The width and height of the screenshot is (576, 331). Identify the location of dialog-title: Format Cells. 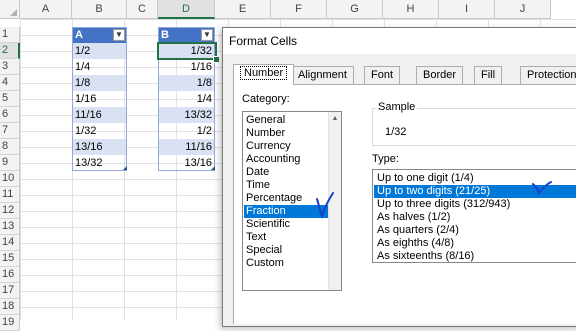
(263, 41).